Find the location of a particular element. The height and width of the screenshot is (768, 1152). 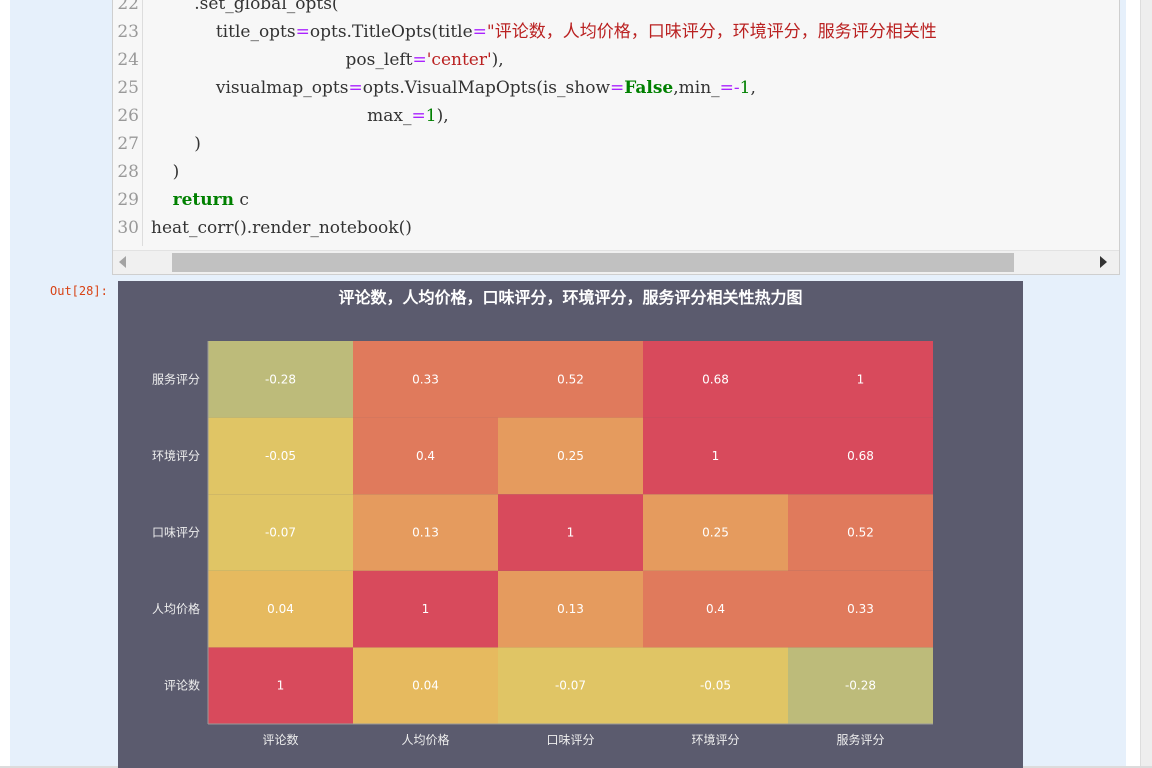

code-text: .set_global_opts( is located at coordinates (245, 9).